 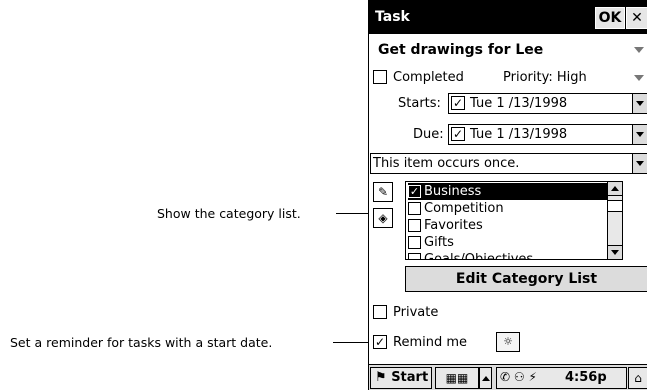 What do you see at coordinates (639, 103) in the screenshot?
I see `starts-dropdown-button` at bounding box center [639, 103].